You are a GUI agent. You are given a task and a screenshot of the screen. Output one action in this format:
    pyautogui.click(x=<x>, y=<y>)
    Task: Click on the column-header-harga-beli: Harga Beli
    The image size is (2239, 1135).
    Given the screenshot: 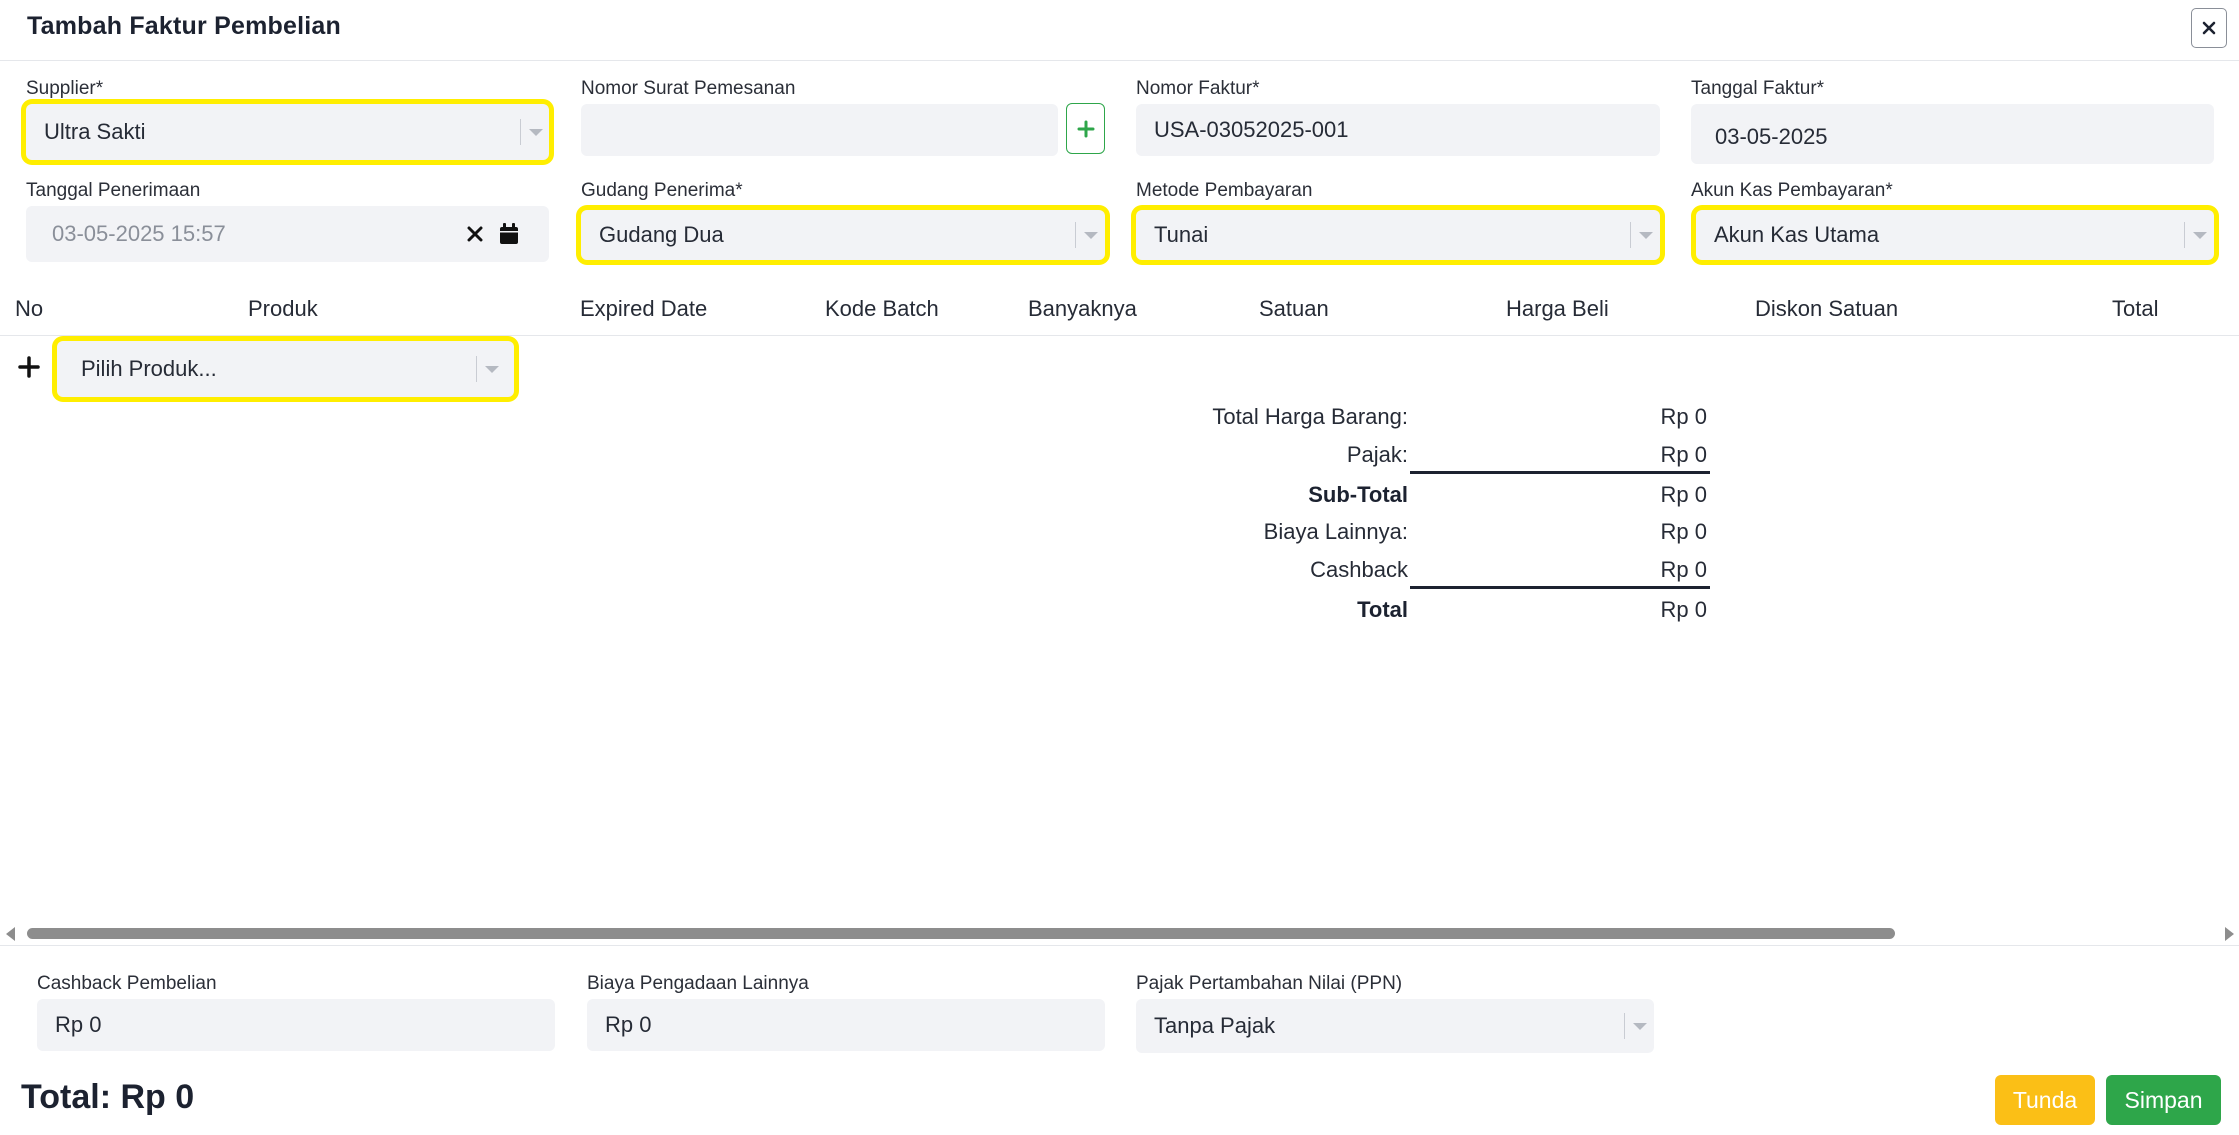 What is the action you would take?
    pyautogui.click(x=1557, y=308)
    